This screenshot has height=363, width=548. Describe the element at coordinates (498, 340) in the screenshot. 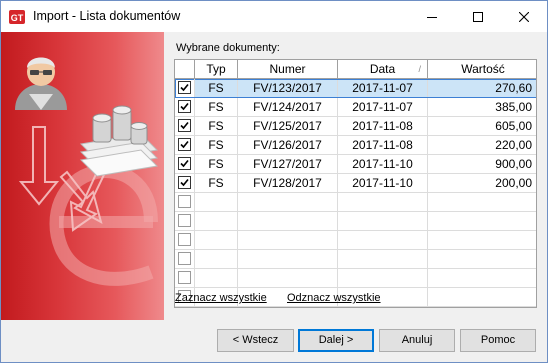

I see `help-button: Pomoc` at that location.